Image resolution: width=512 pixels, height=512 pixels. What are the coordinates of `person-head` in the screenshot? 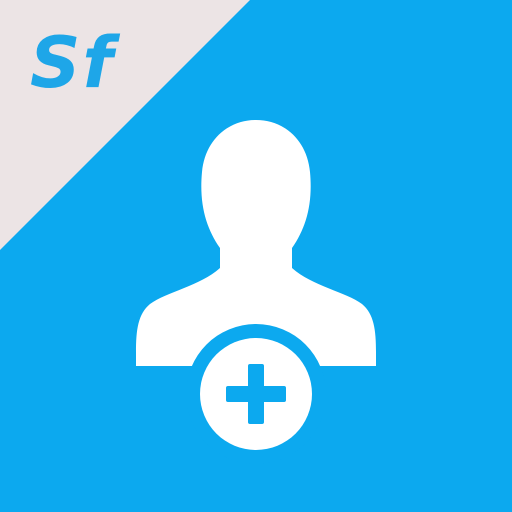 It's located at (256, 200).